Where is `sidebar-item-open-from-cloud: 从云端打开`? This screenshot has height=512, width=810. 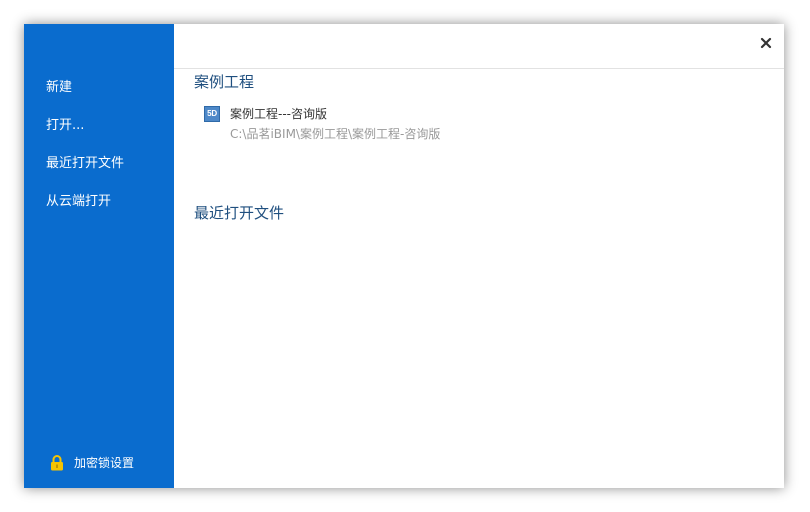
sidebar-item-open-from-cloud: 从云端打开 is located at coordinates (78, 202).